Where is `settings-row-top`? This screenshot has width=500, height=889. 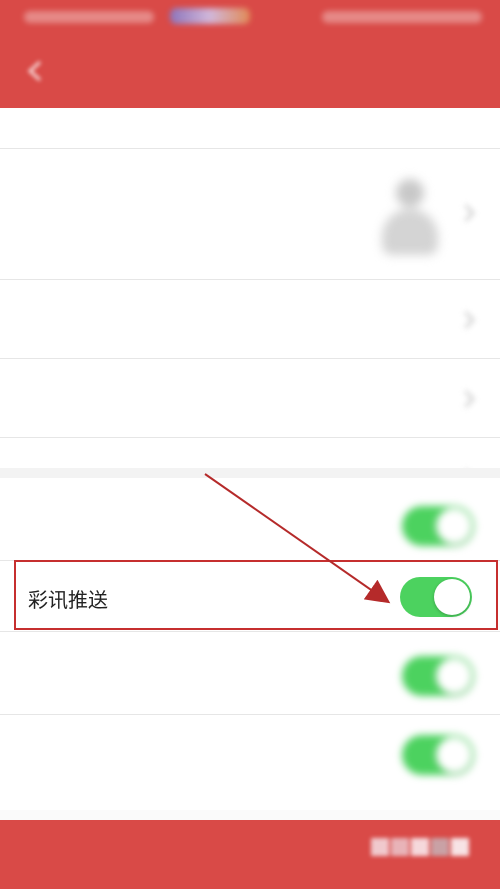
settings-row-top is located at coordinates (250, 128).